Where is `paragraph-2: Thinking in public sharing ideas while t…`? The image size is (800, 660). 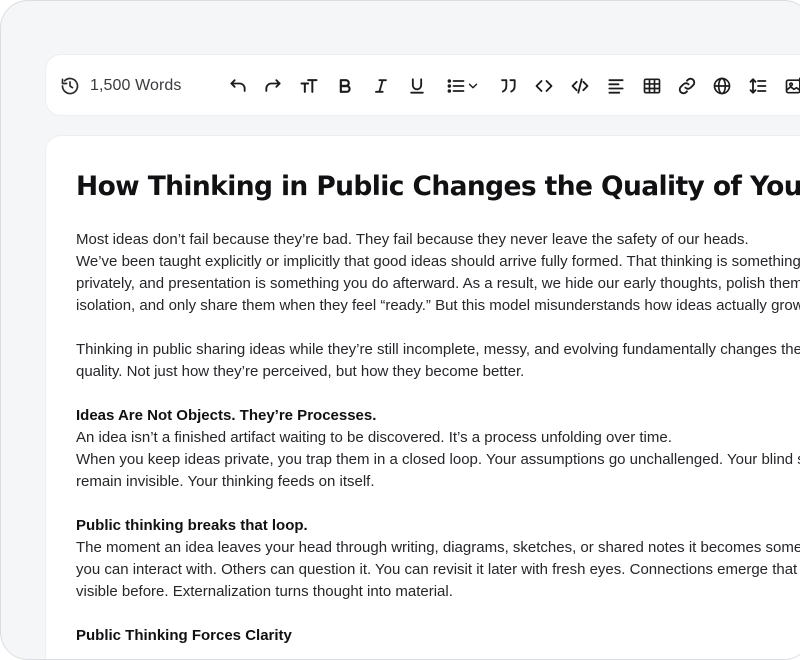 paragraph-2: Thinking in public sharing ideas while t… is located at coordinates (438, 361).